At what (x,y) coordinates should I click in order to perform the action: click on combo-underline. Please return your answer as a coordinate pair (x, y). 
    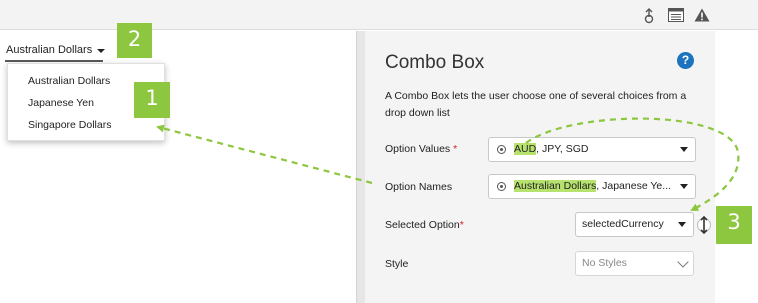
    Looking at the image, I should click on (54, 61).